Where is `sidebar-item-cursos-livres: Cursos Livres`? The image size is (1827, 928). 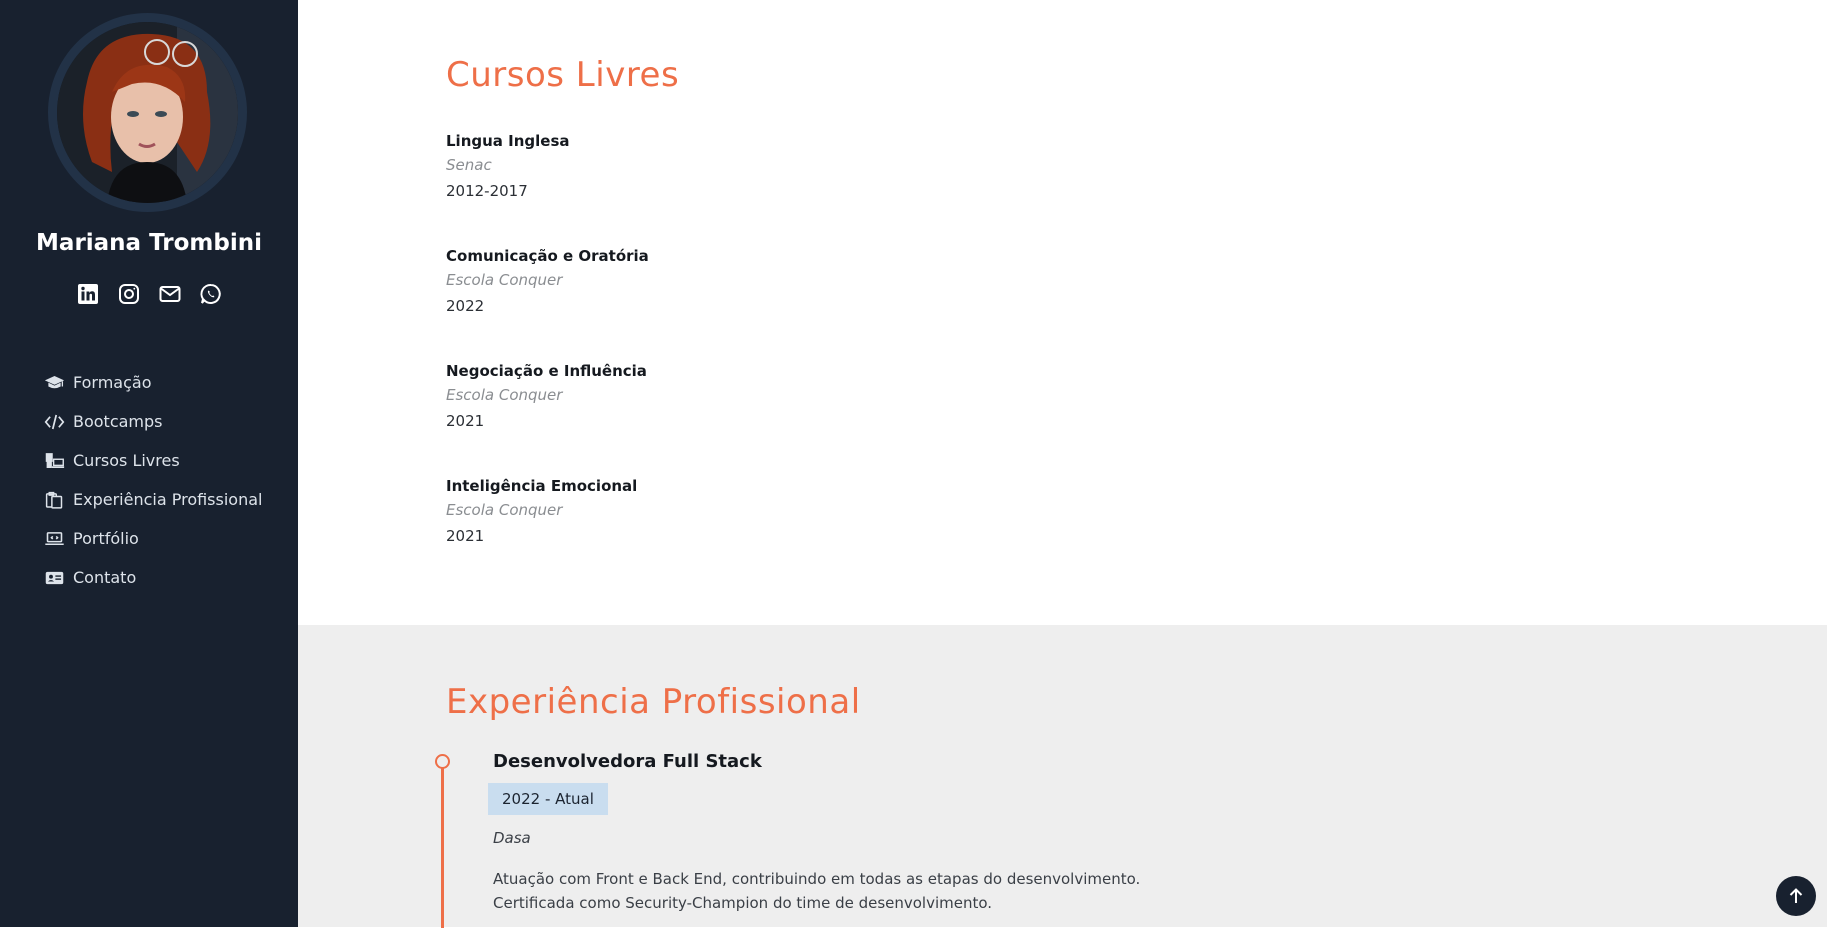 sidebar-item-cursos-livres: Cursos Livres is located at coordinates (153, 460).